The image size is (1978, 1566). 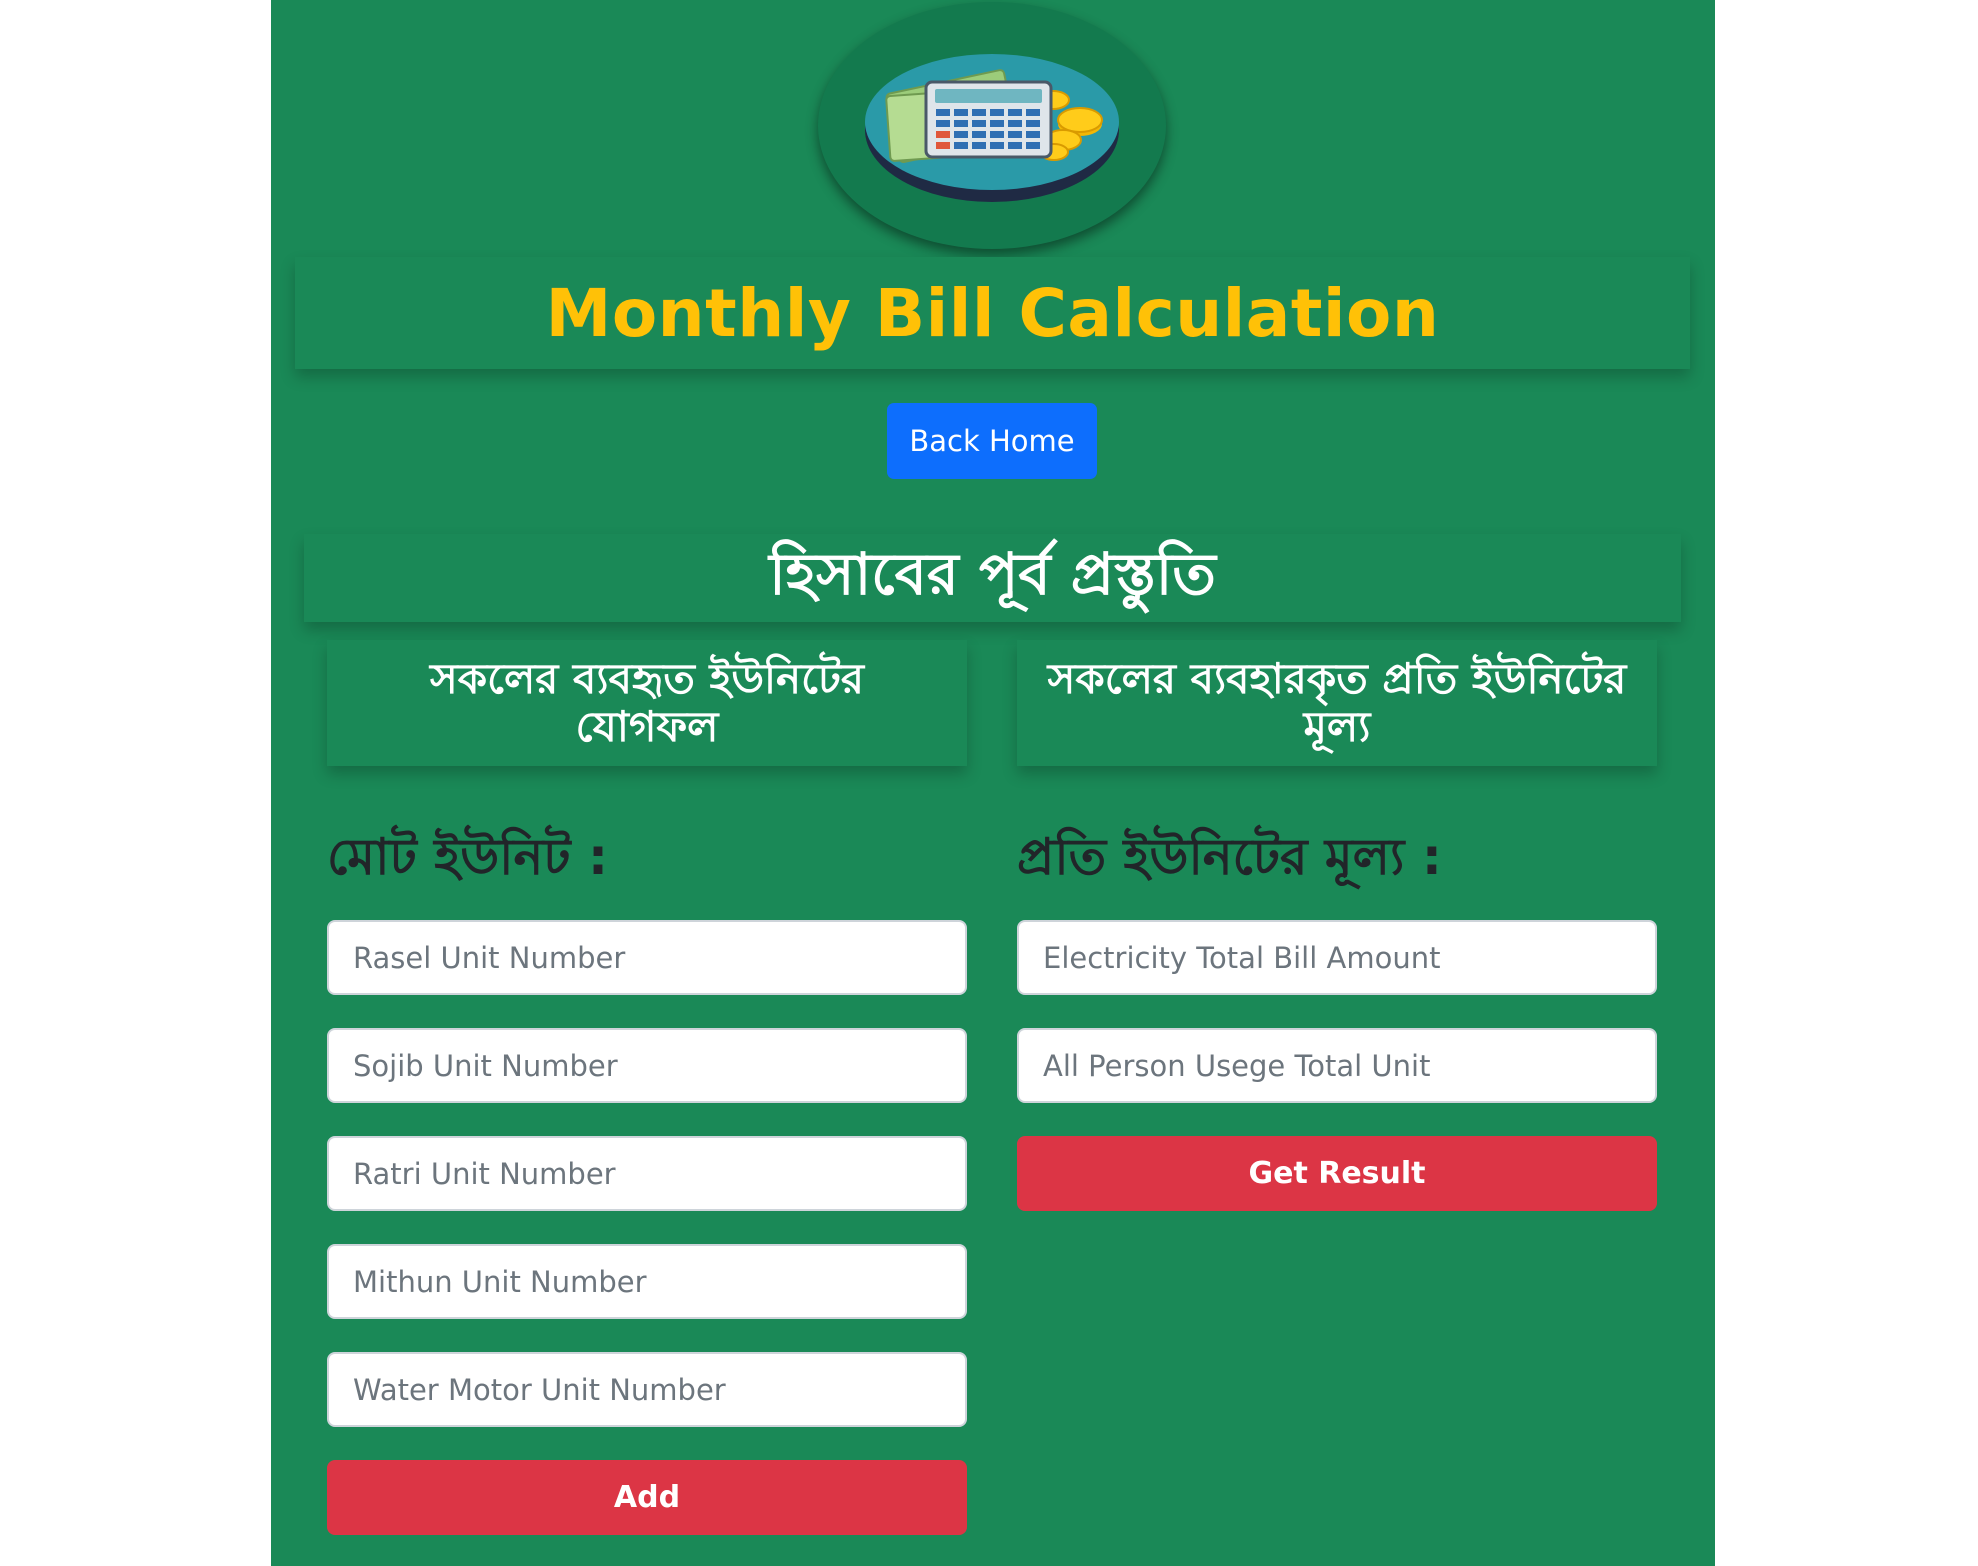 I want to click on total-units-card-title: সকলের ব্যবহৃত ইউনিটের যোগফল, so click(x=646, y=702).